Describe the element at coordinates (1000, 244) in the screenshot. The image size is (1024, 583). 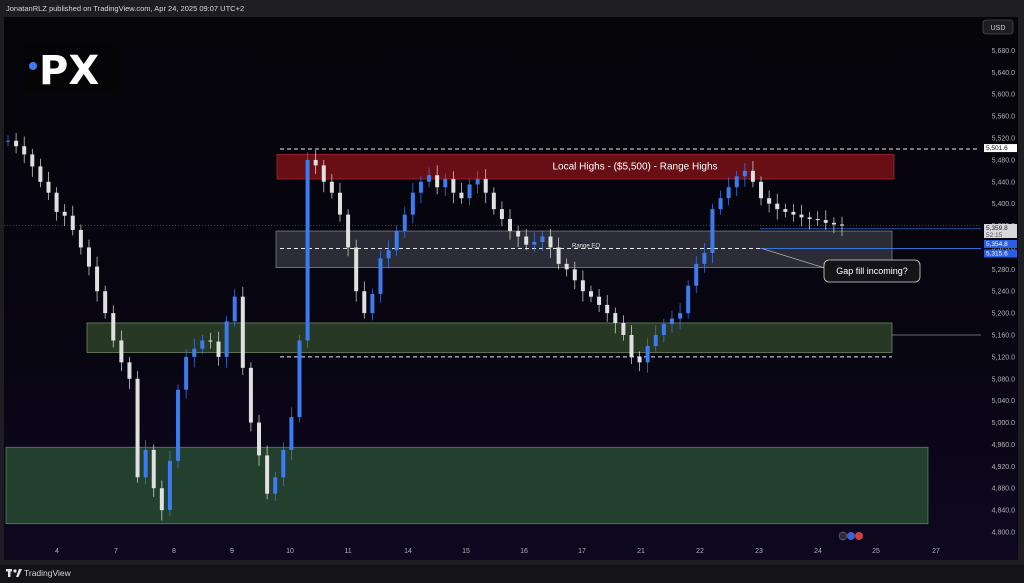
I see `price-badge: 5,354.8` at that location.